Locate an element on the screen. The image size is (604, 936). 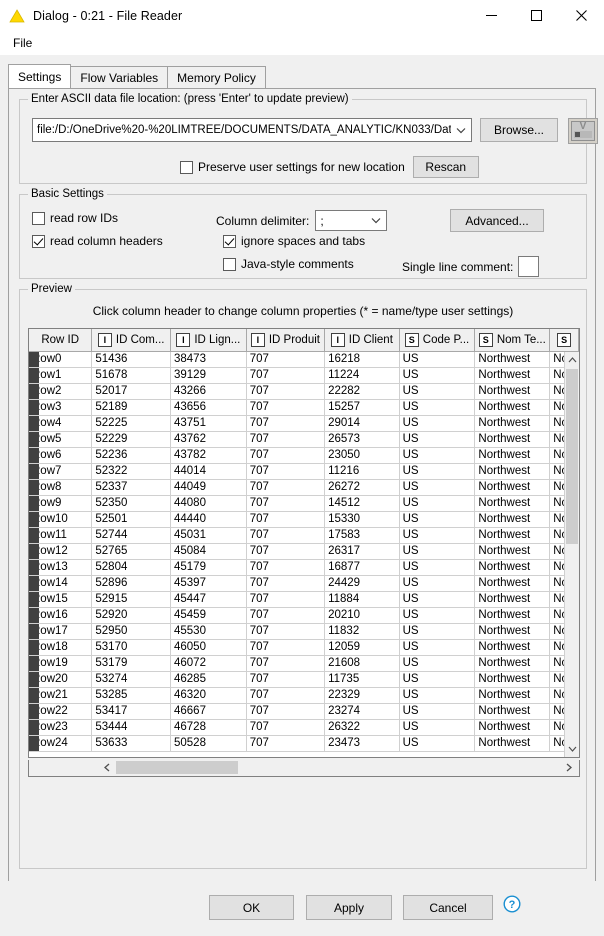
table-cell: 21608 is located at coordinates (362, 663).